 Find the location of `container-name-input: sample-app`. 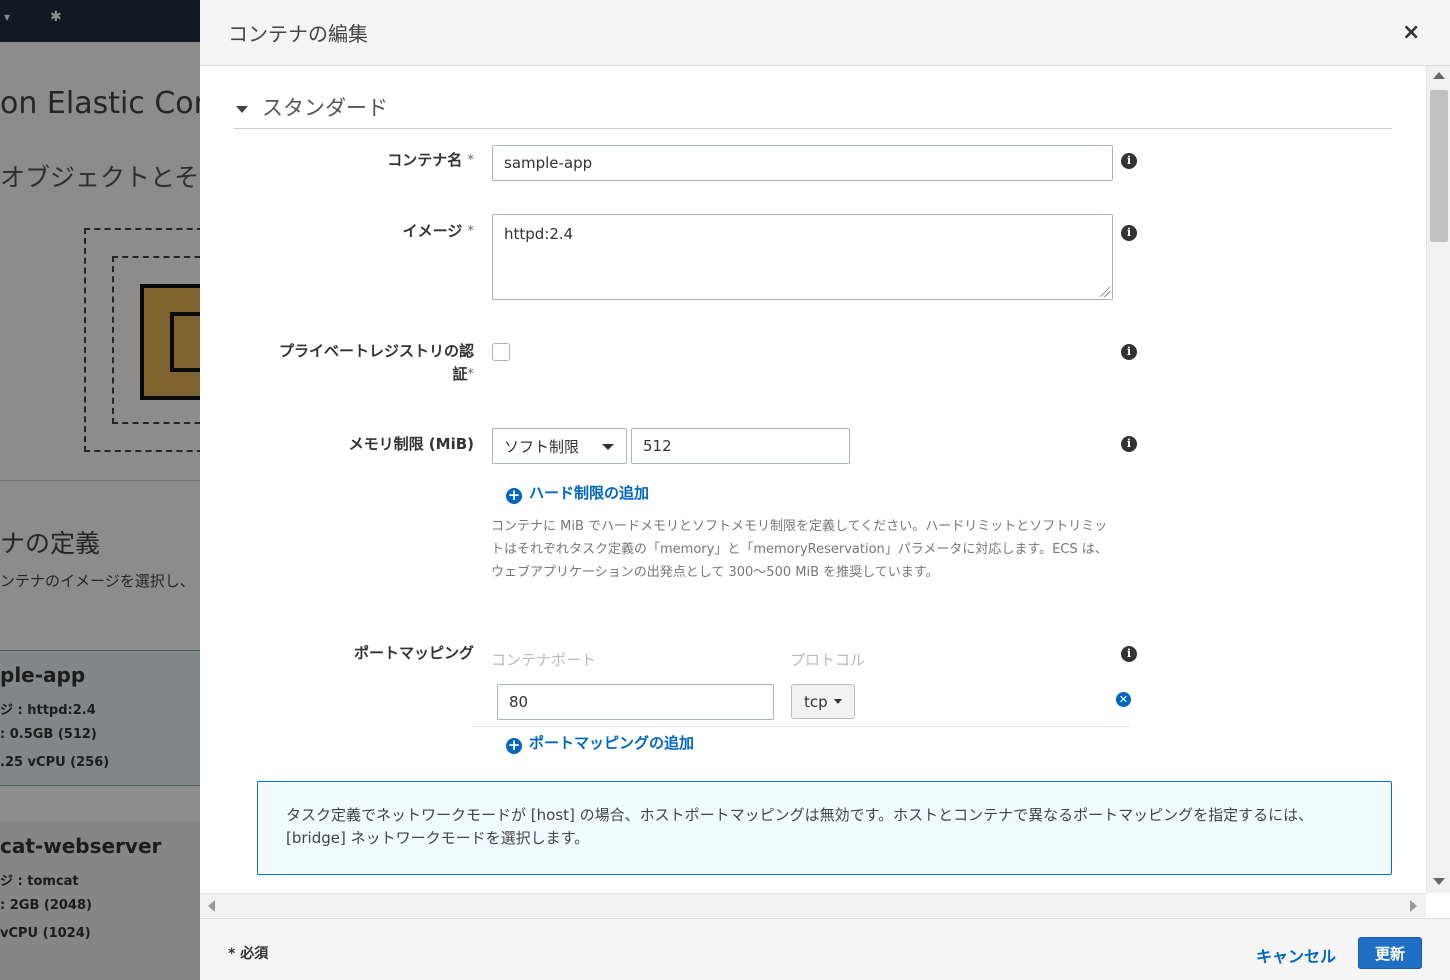

container-name-input: sample-app is located at coordinates (802, 163).